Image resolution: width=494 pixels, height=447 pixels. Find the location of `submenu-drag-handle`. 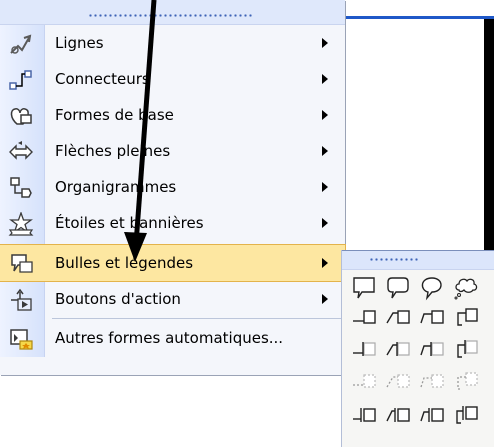

submenu-drag-handle is located at coordinates (418, 260).